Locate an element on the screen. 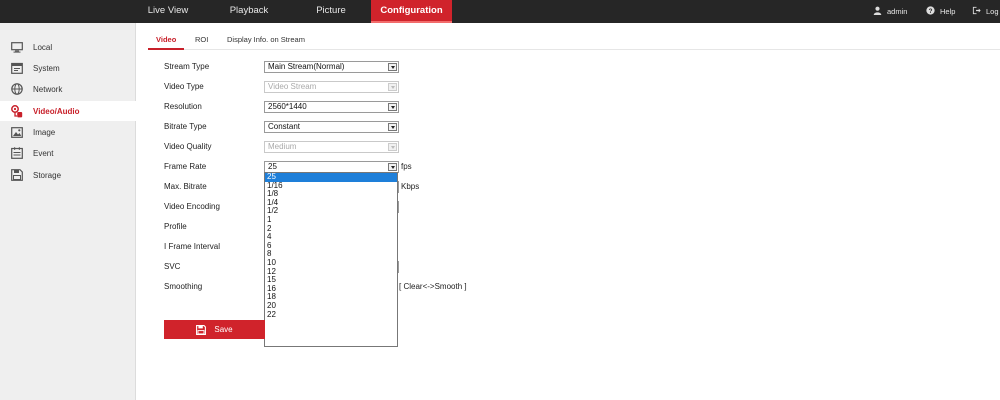 This screenshot has width=1000, height=400. frame-rate-dropdown-list: 25 1/16 1/8 1/4 1/2 1 2 4 6 8 10 12 15 16 18 20 22 is located at coordinates (331, 259).